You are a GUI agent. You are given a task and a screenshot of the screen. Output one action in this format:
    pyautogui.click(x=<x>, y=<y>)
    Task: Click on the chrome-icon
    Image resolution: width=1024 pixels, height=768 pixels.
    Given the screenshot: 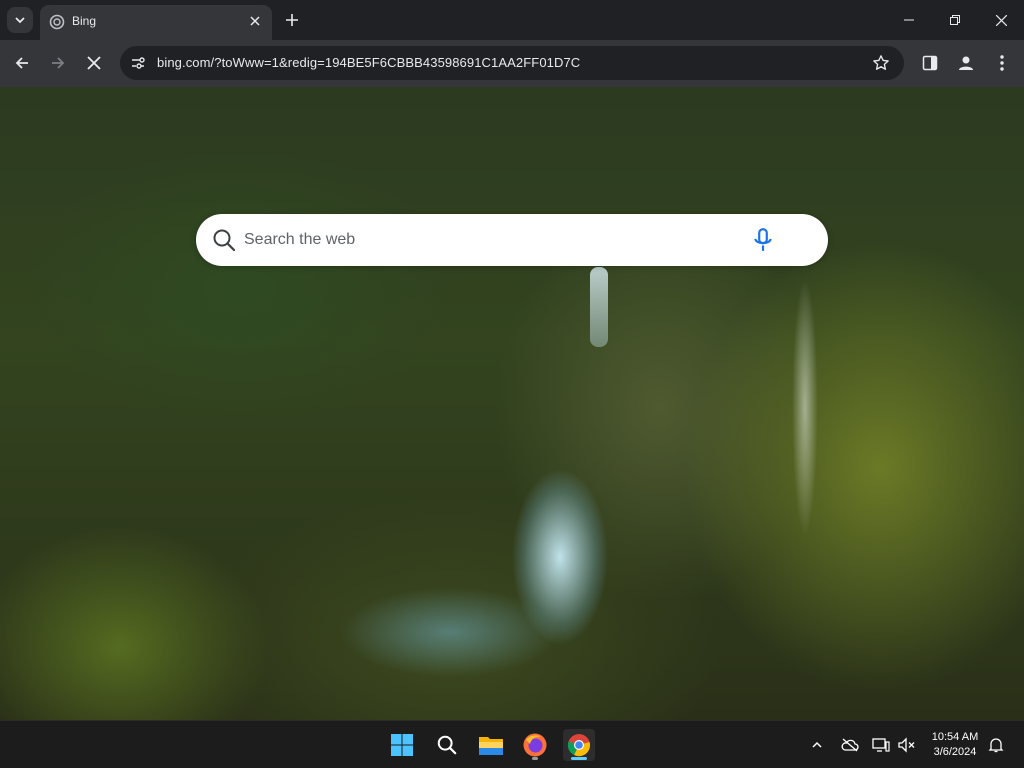 What is the action you would take?
    pyautogui.click(x=578, y=745)
    